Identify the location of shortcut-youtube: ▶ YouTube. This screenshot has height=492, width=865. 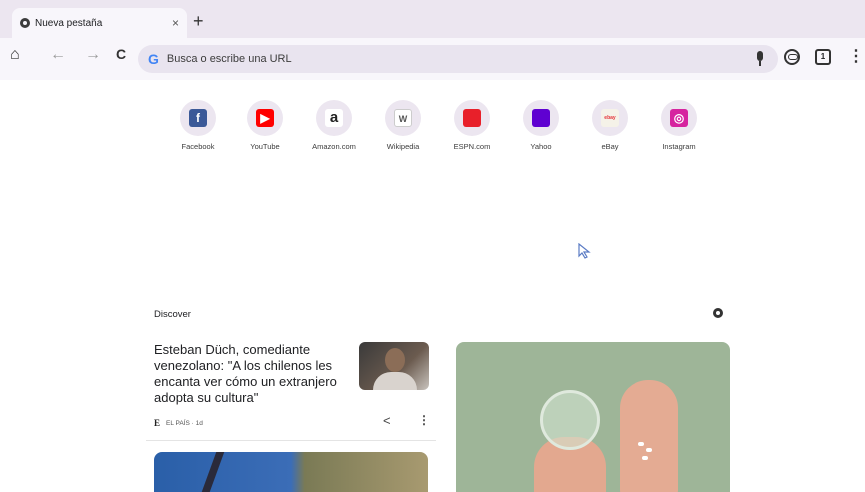
(265, 125).